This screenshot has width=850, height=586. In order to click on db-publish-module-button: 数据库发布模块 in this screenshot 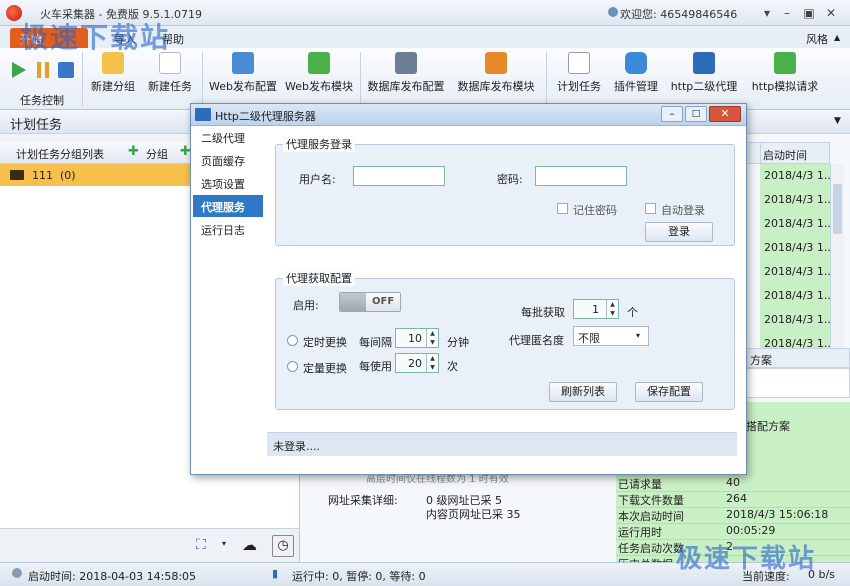, I will do `click(496, 73)`.